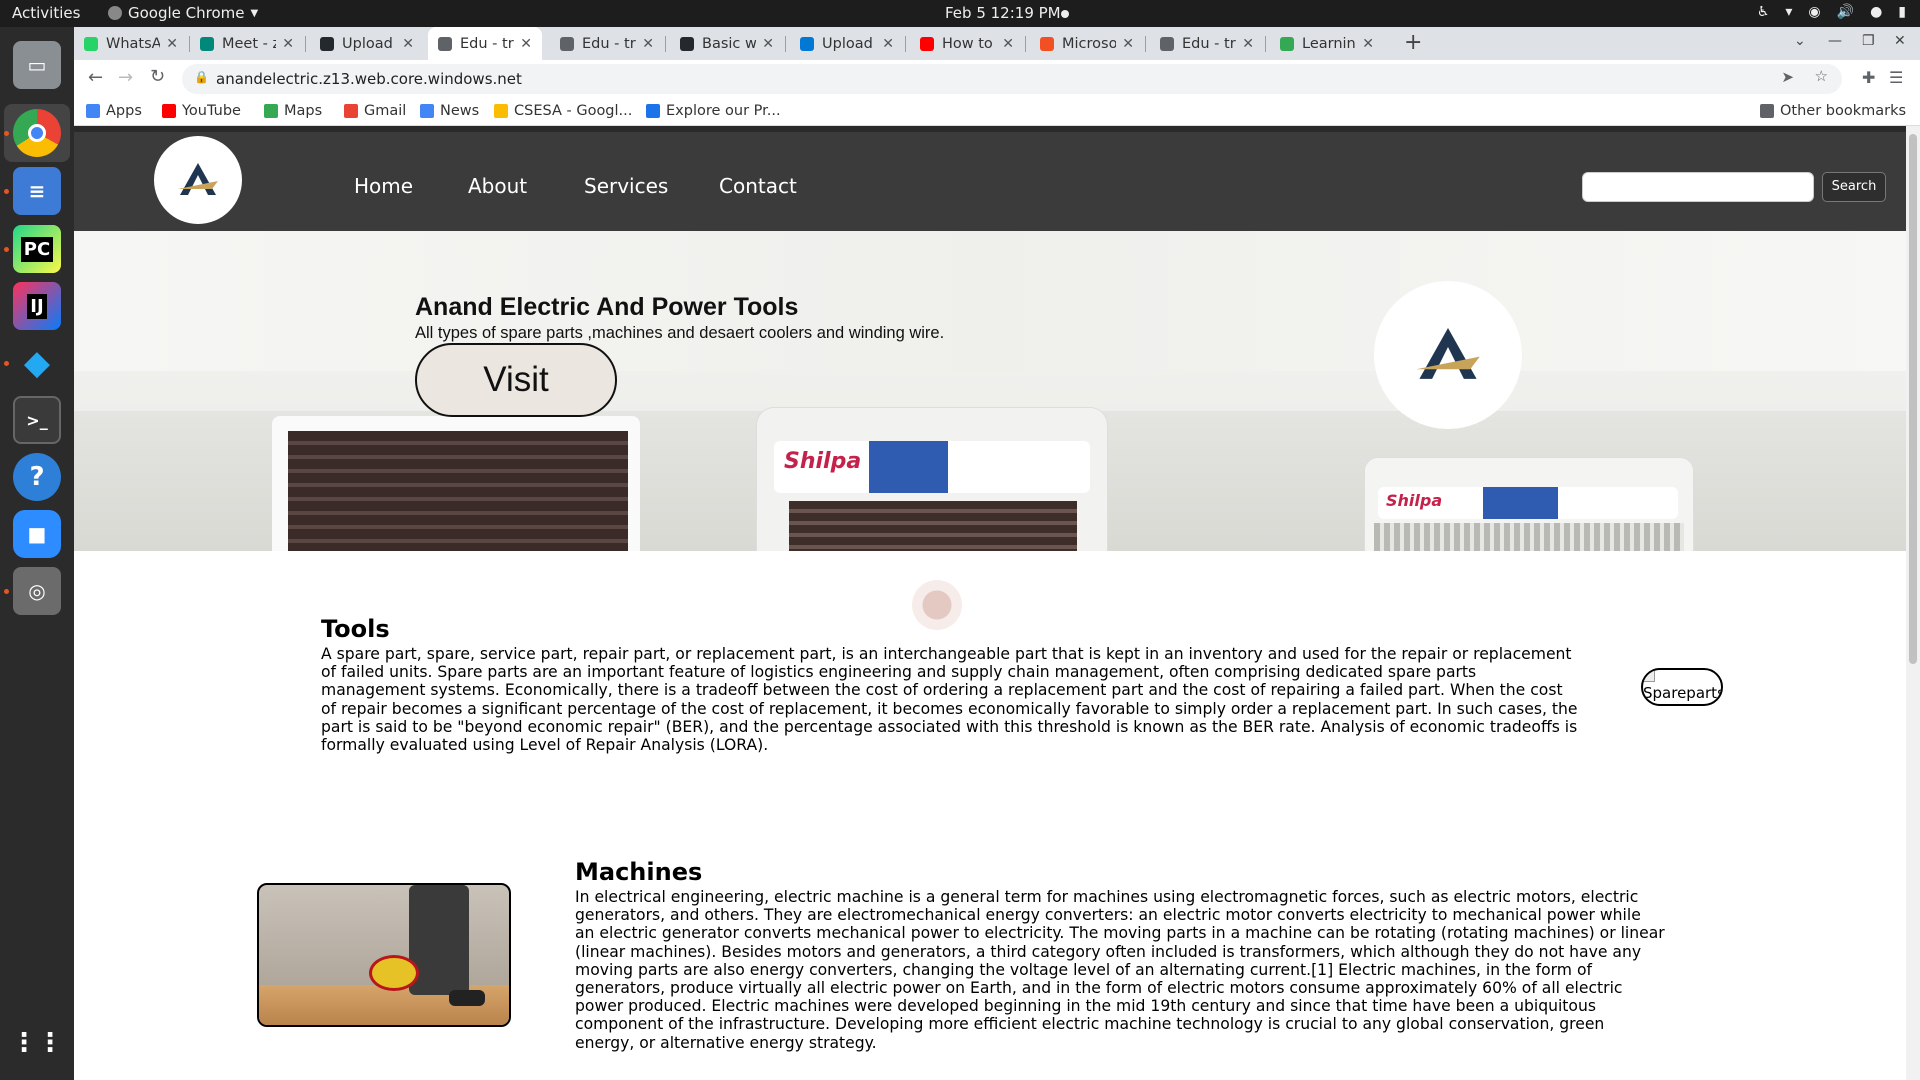 The height and width of the screenshot is (1080, 1920). I want to click on pycharm-icon: PC, so click(37, 249).